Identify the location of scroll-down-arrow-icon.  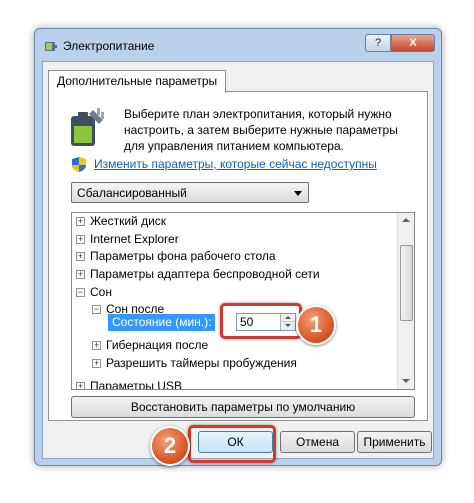
(406, 381).